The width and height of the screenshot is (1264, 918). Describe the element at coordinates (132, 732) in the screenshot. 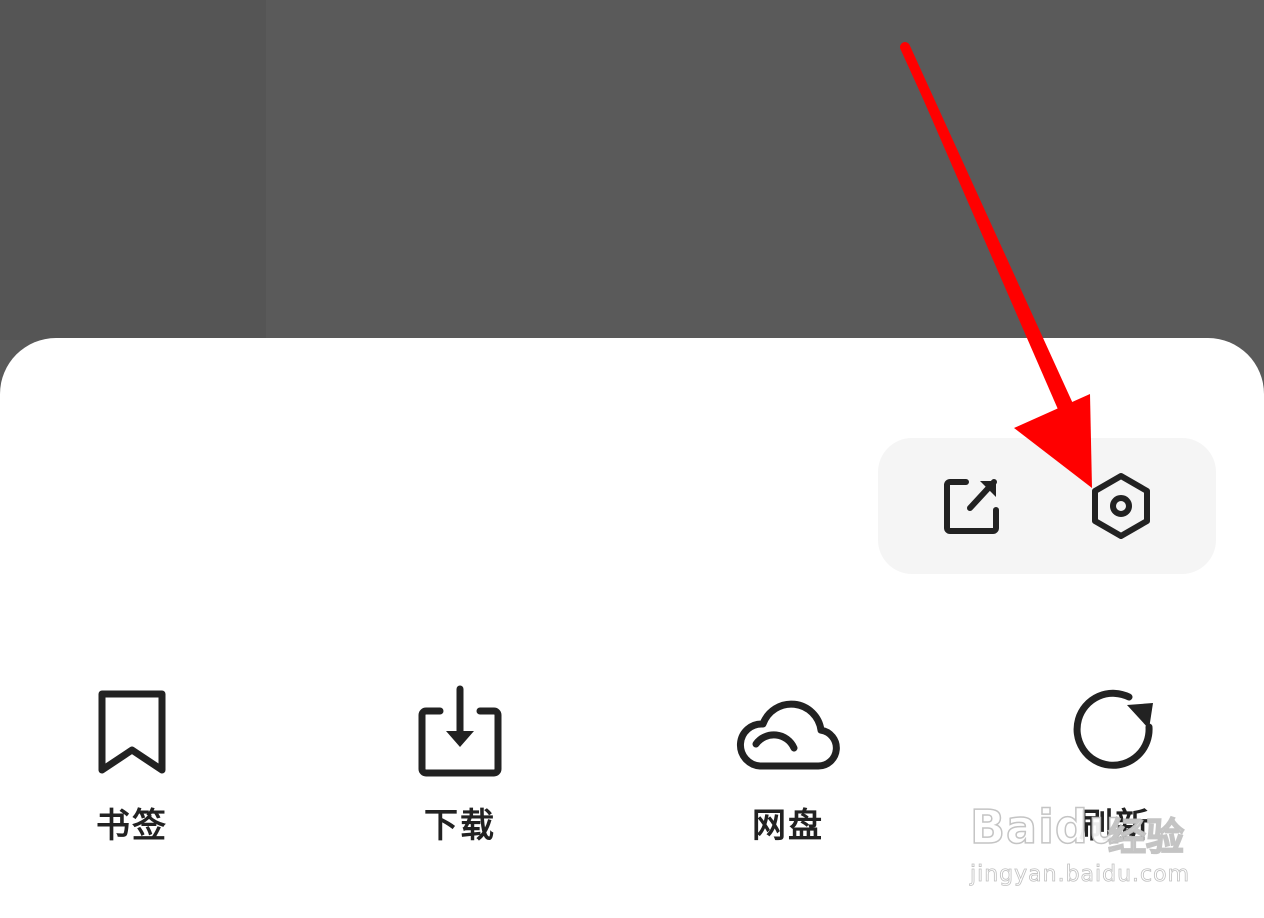

I see `bookmark-icon` at that location.